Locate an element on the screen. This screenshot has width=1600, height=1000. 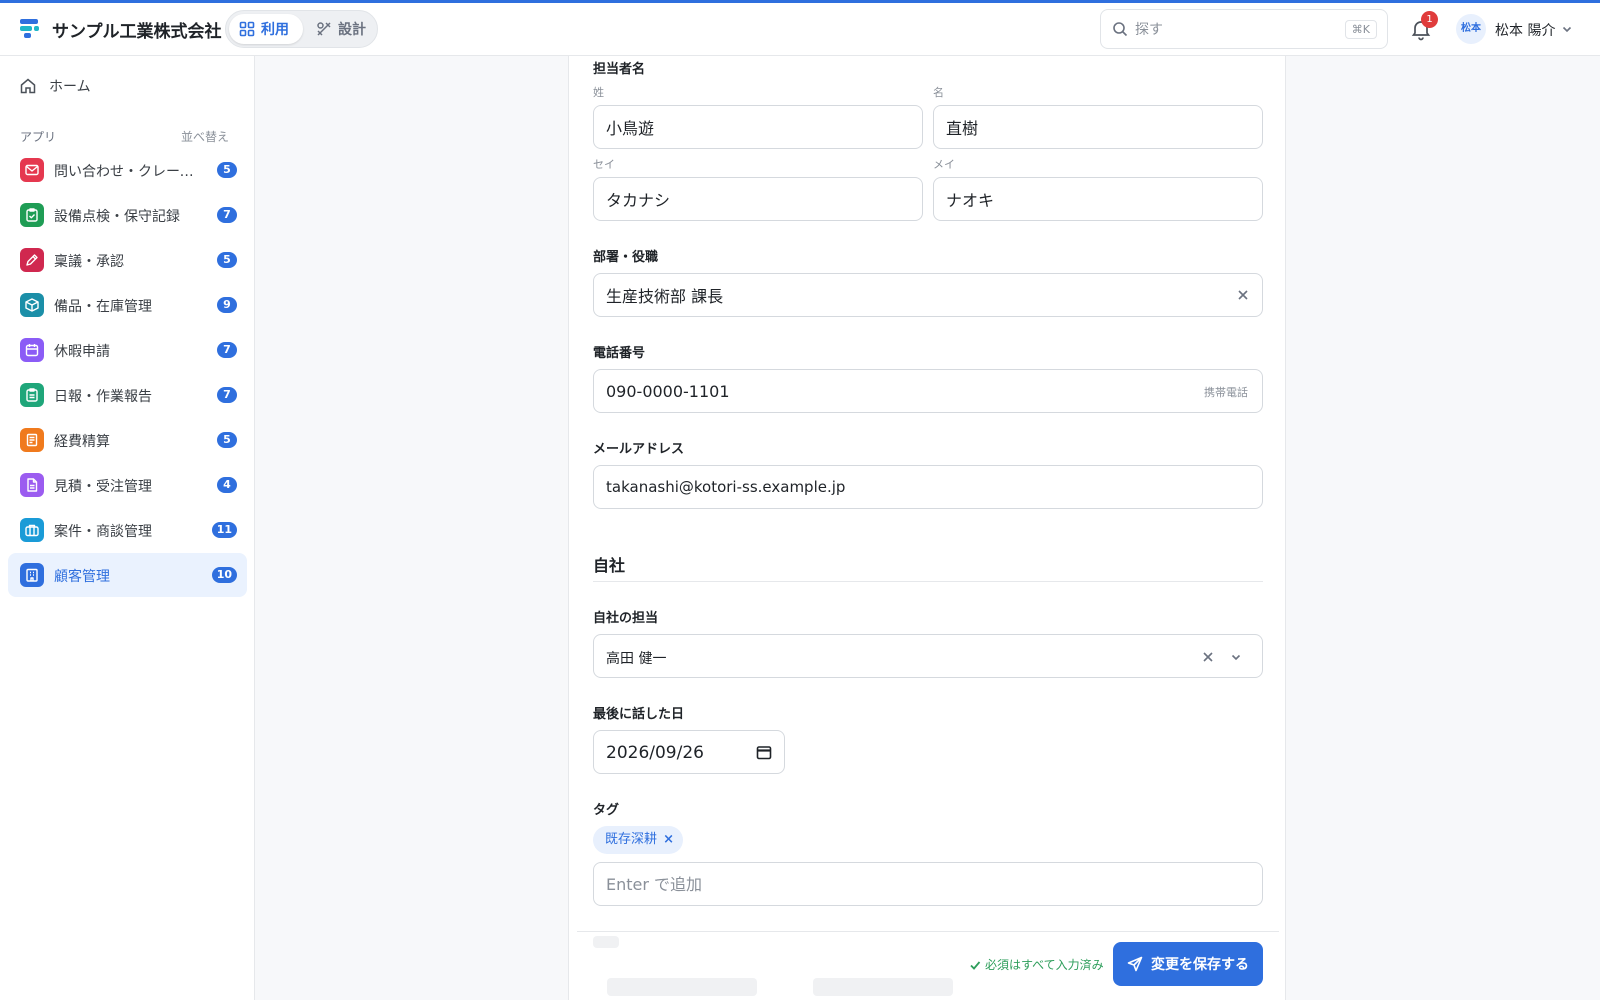
department-field is located at coordinates (928, 295).